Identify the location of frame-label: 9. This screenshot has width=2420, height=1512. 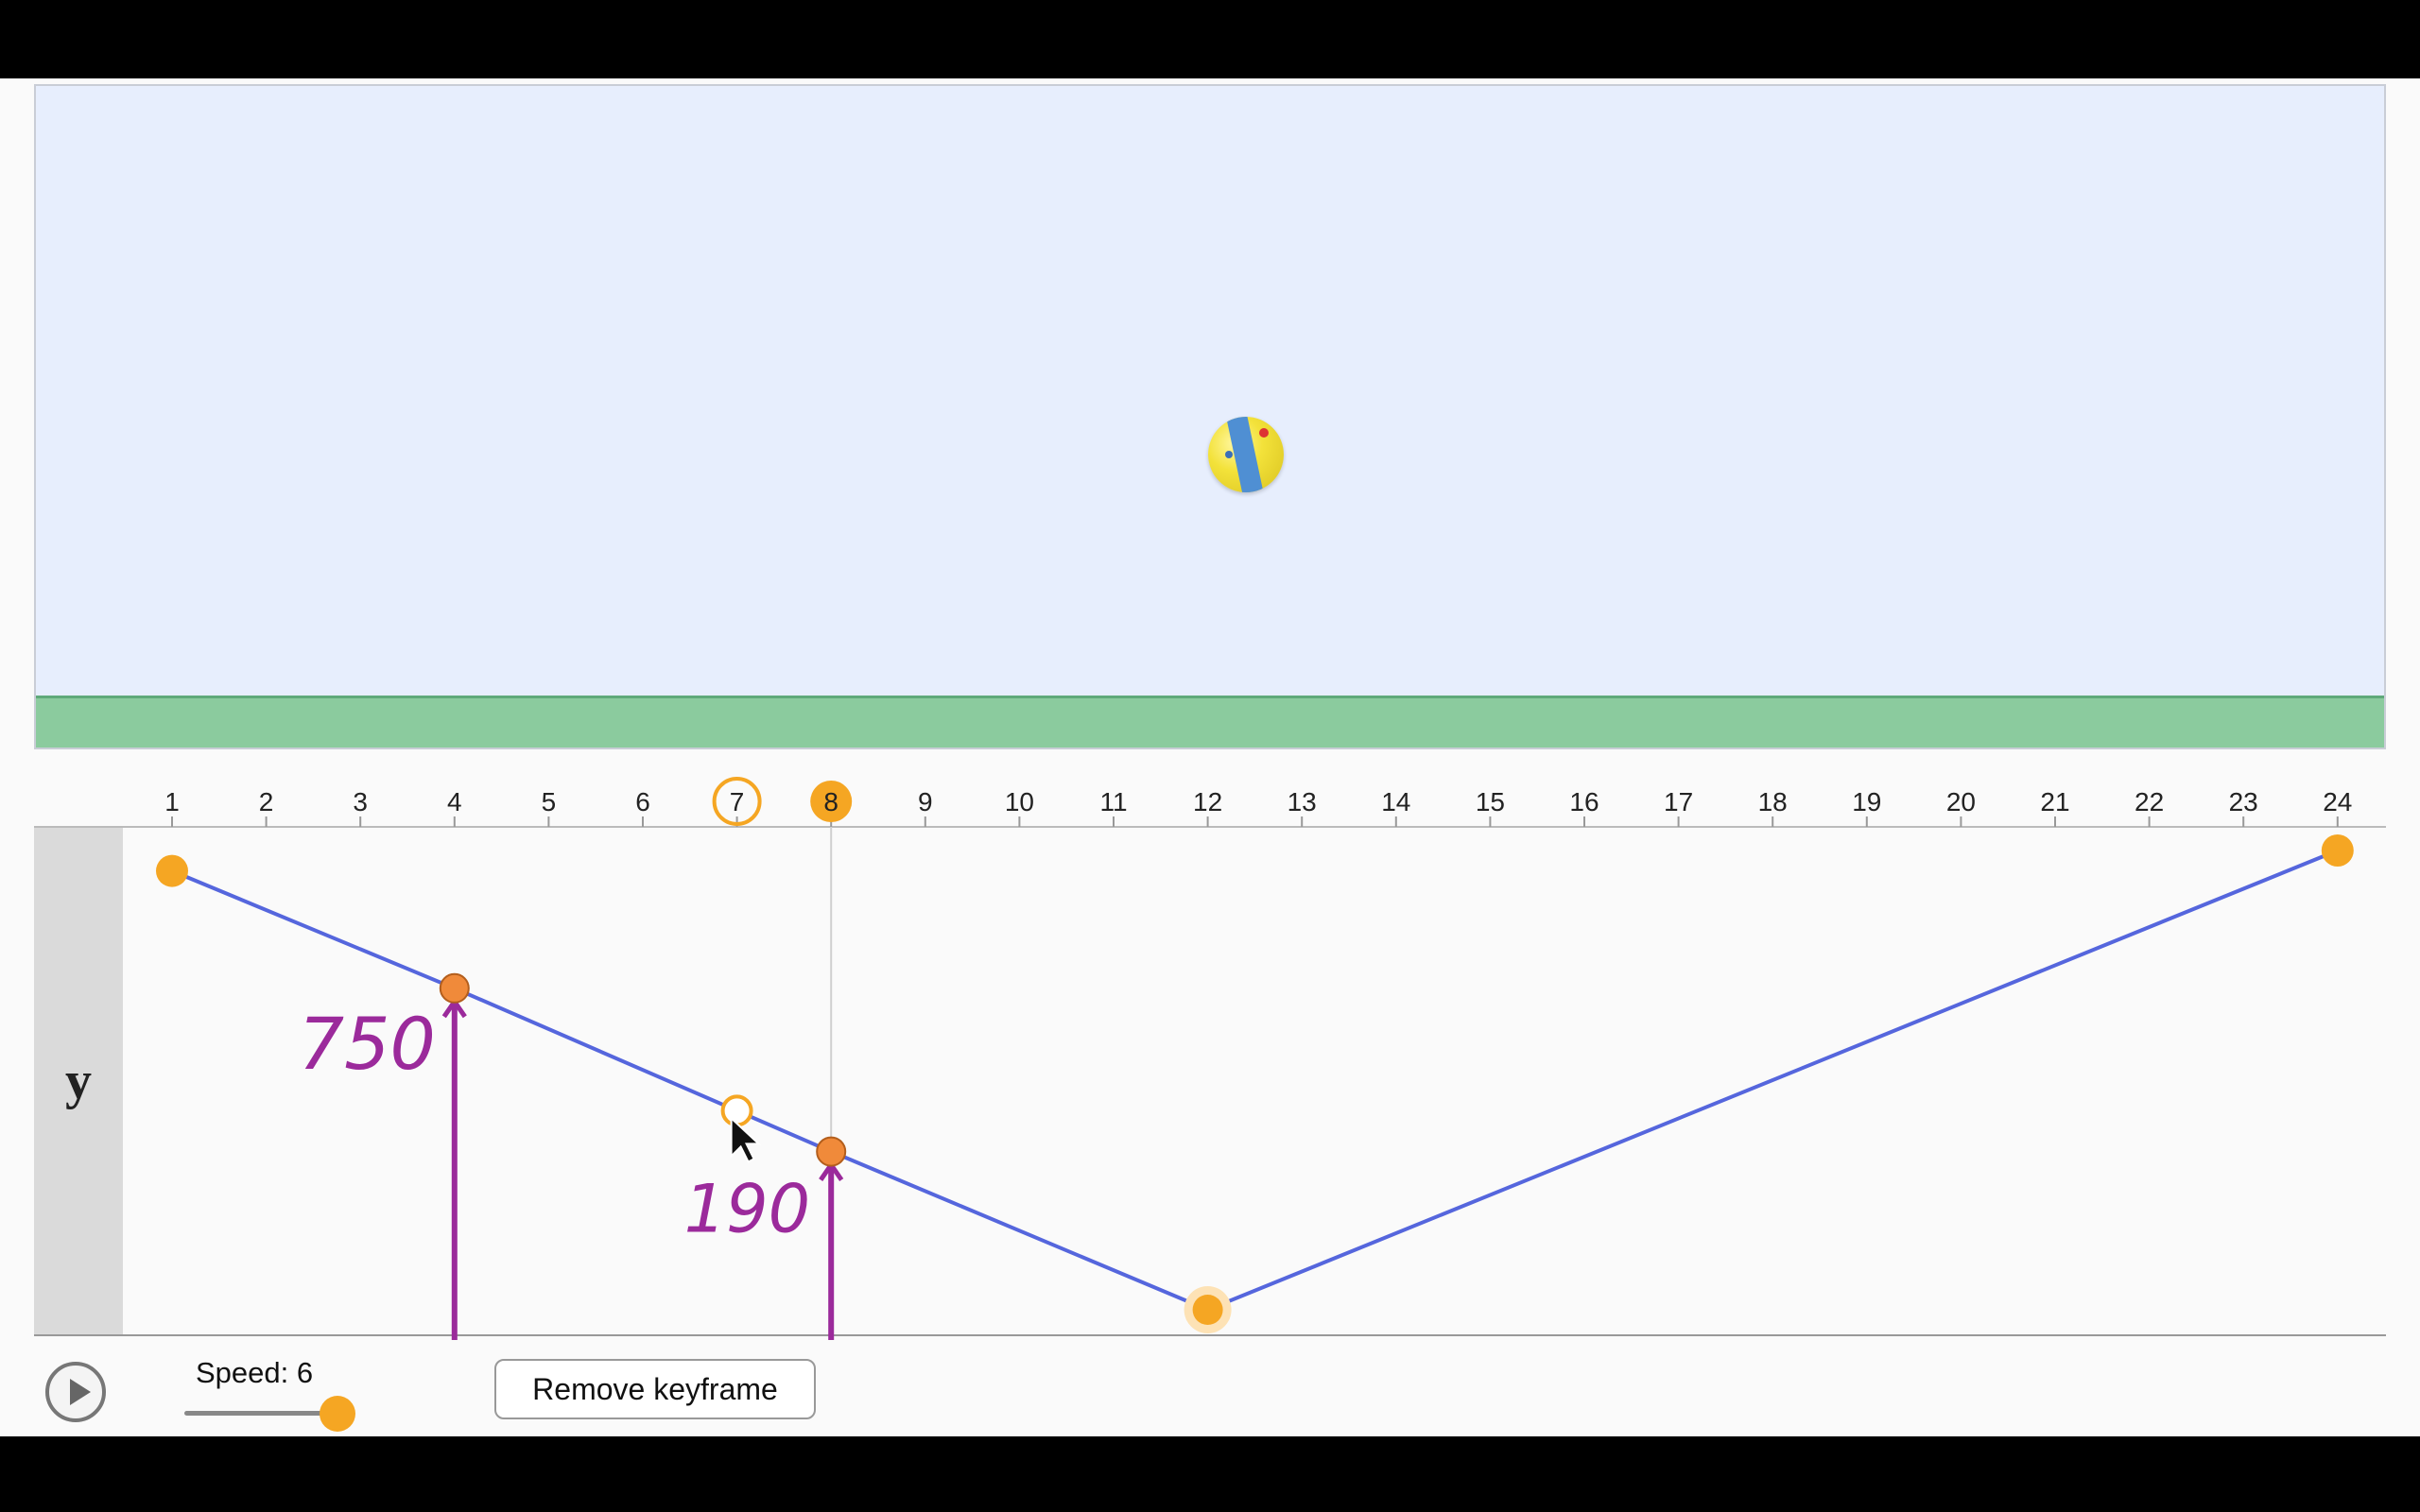
(925, 801).